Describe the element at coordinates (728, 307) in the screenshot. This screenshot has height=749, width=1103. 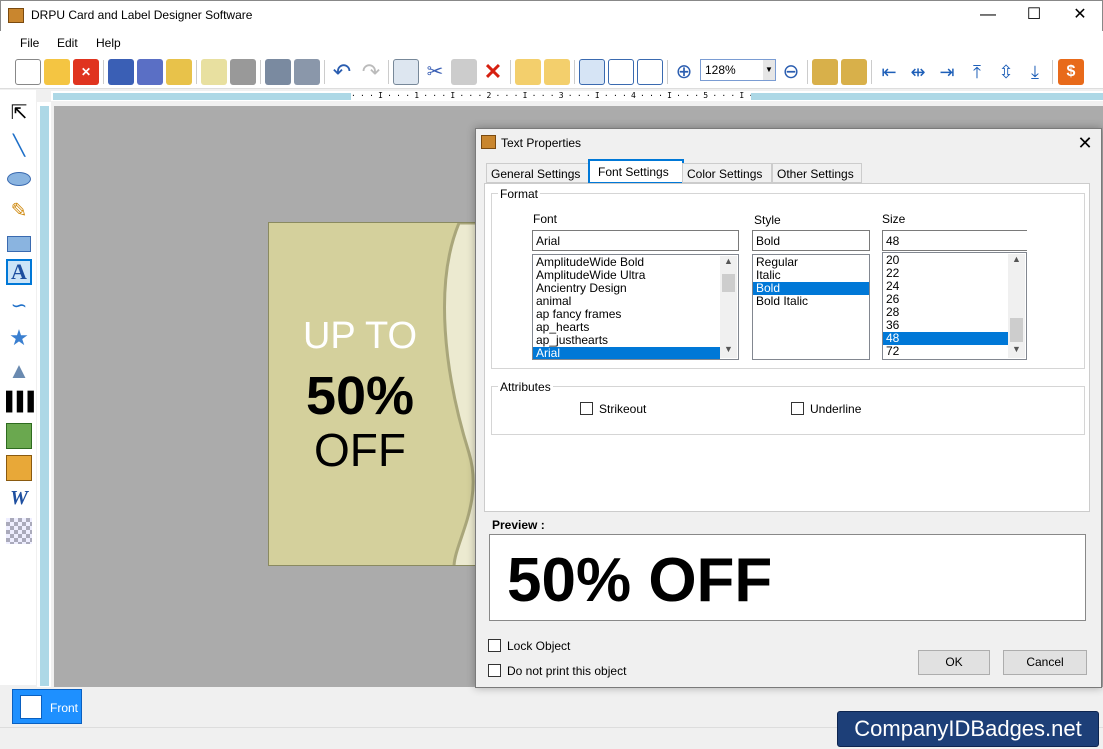
I see `font-scrollbar: ▲ ▼` at that location.